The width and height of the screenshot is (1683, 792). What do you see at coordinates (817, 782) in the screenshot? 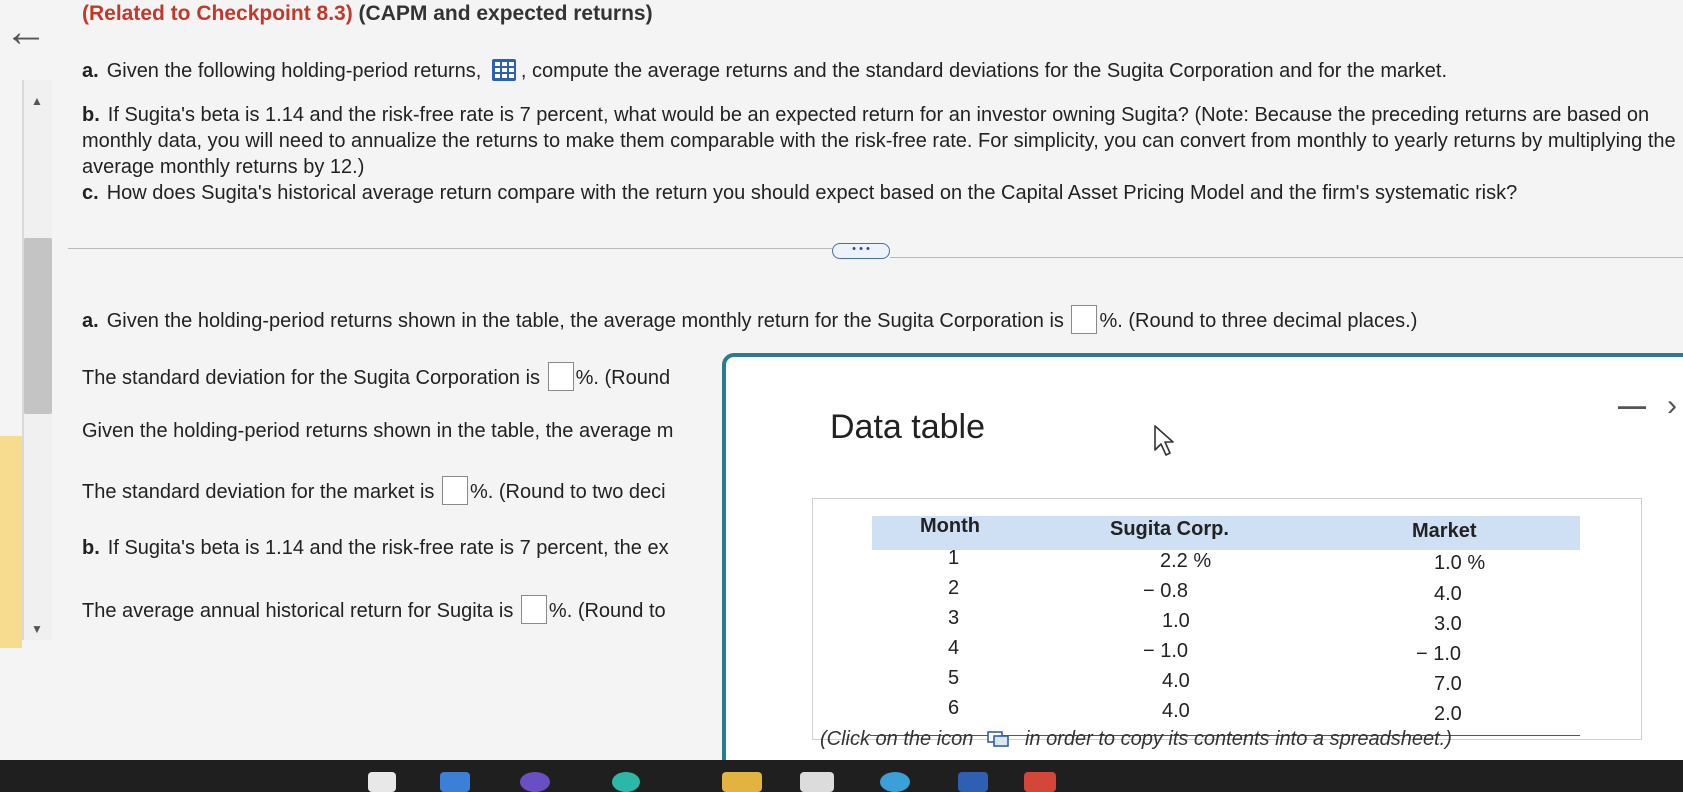
I see `taskbar-store-icon` at bounding box center [817, 782].